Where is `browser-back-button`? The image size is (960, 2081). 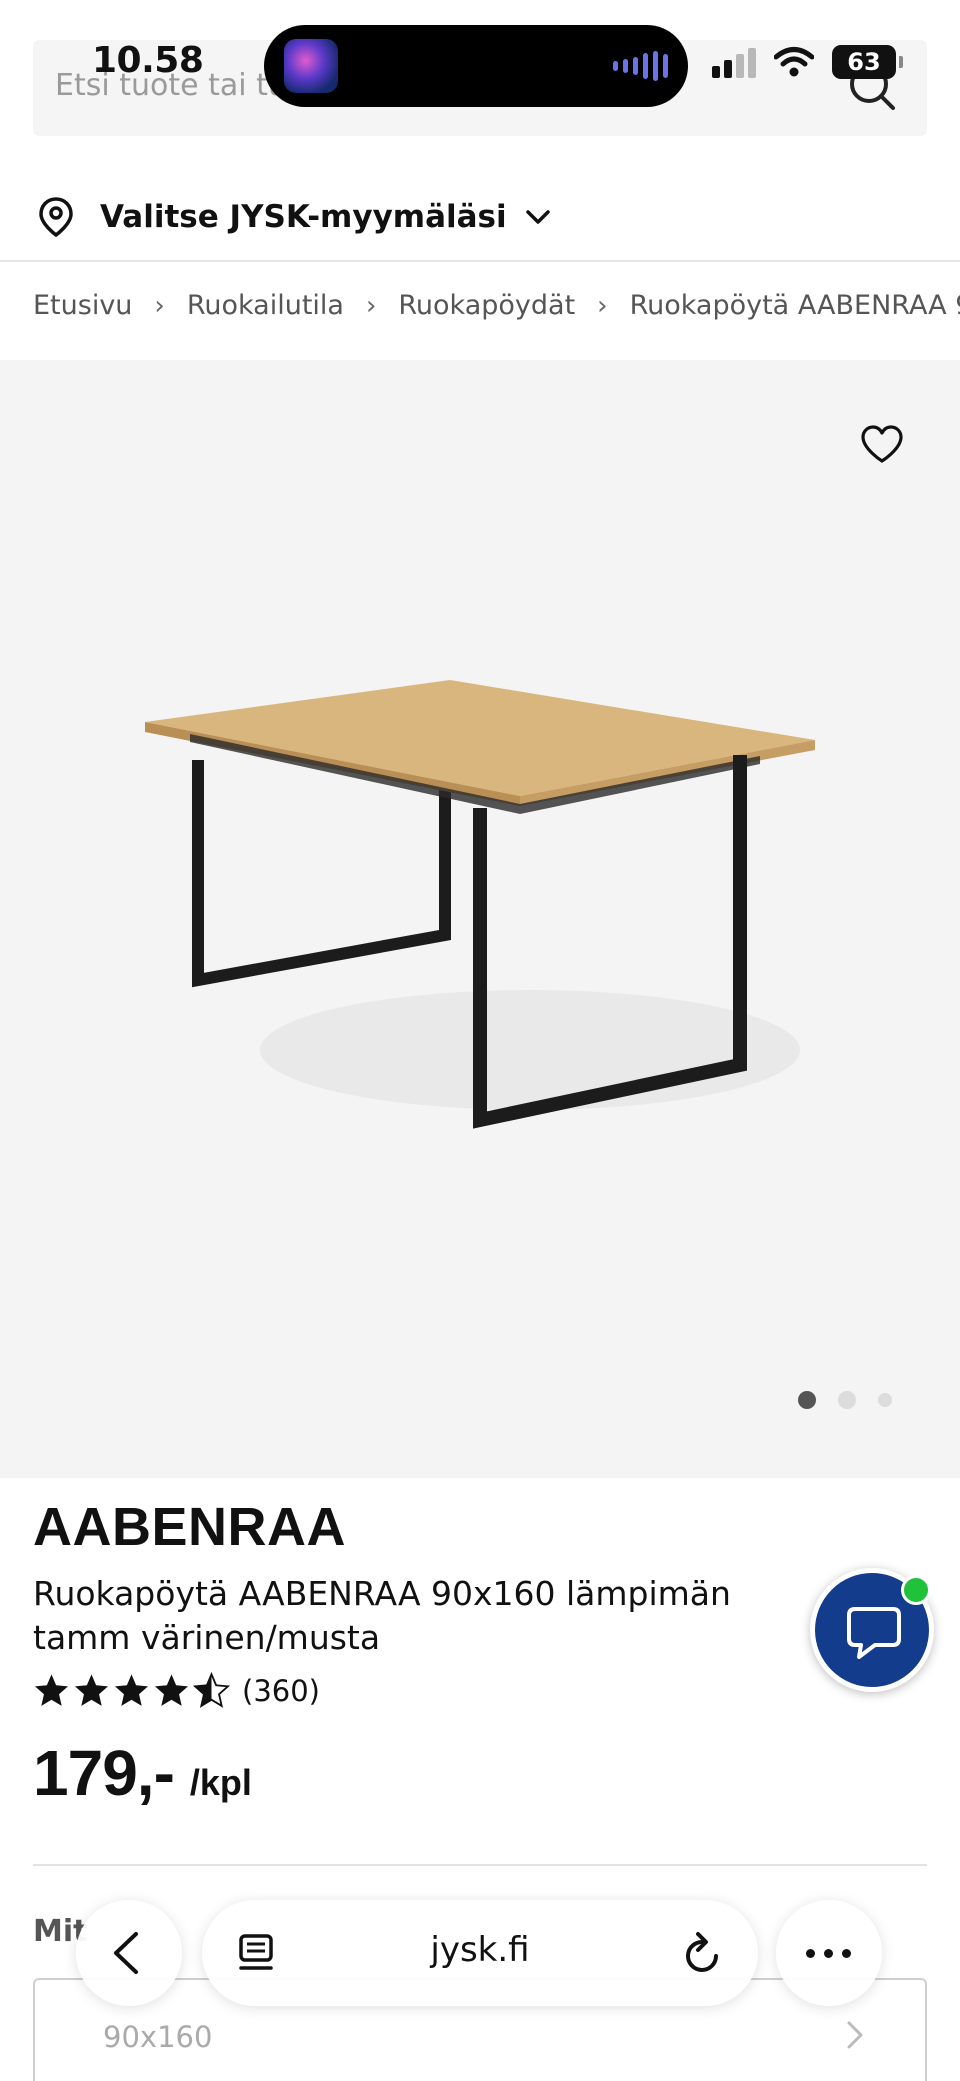 browser-back-button is located at coordinates (129, 1953).